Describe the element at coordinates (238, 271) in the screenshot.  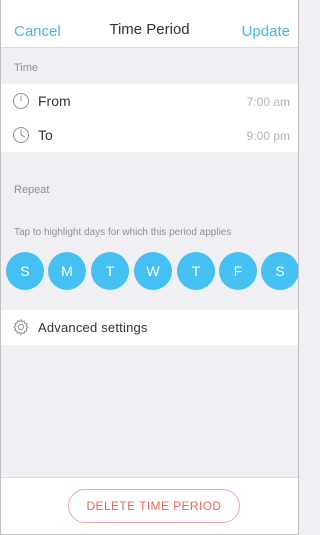
I see `day-button-friday: F` at that location.